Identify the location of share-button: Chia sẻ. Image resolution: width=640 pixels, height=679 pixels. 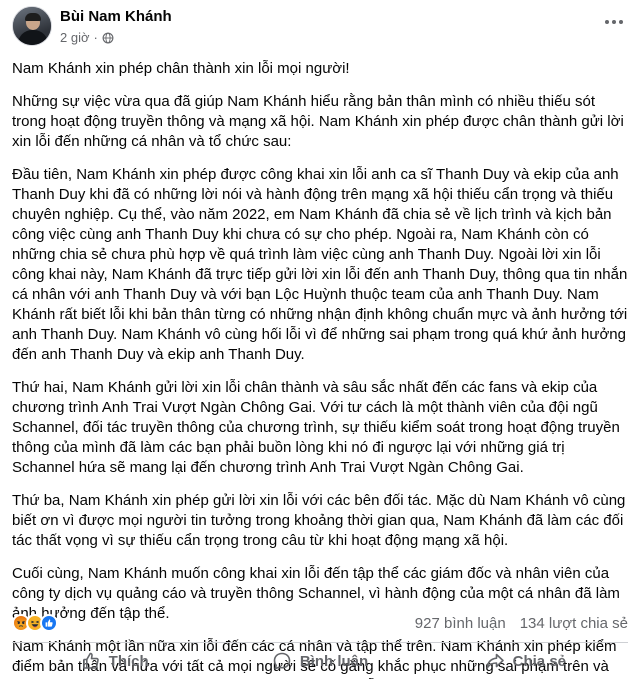
(525, 661).